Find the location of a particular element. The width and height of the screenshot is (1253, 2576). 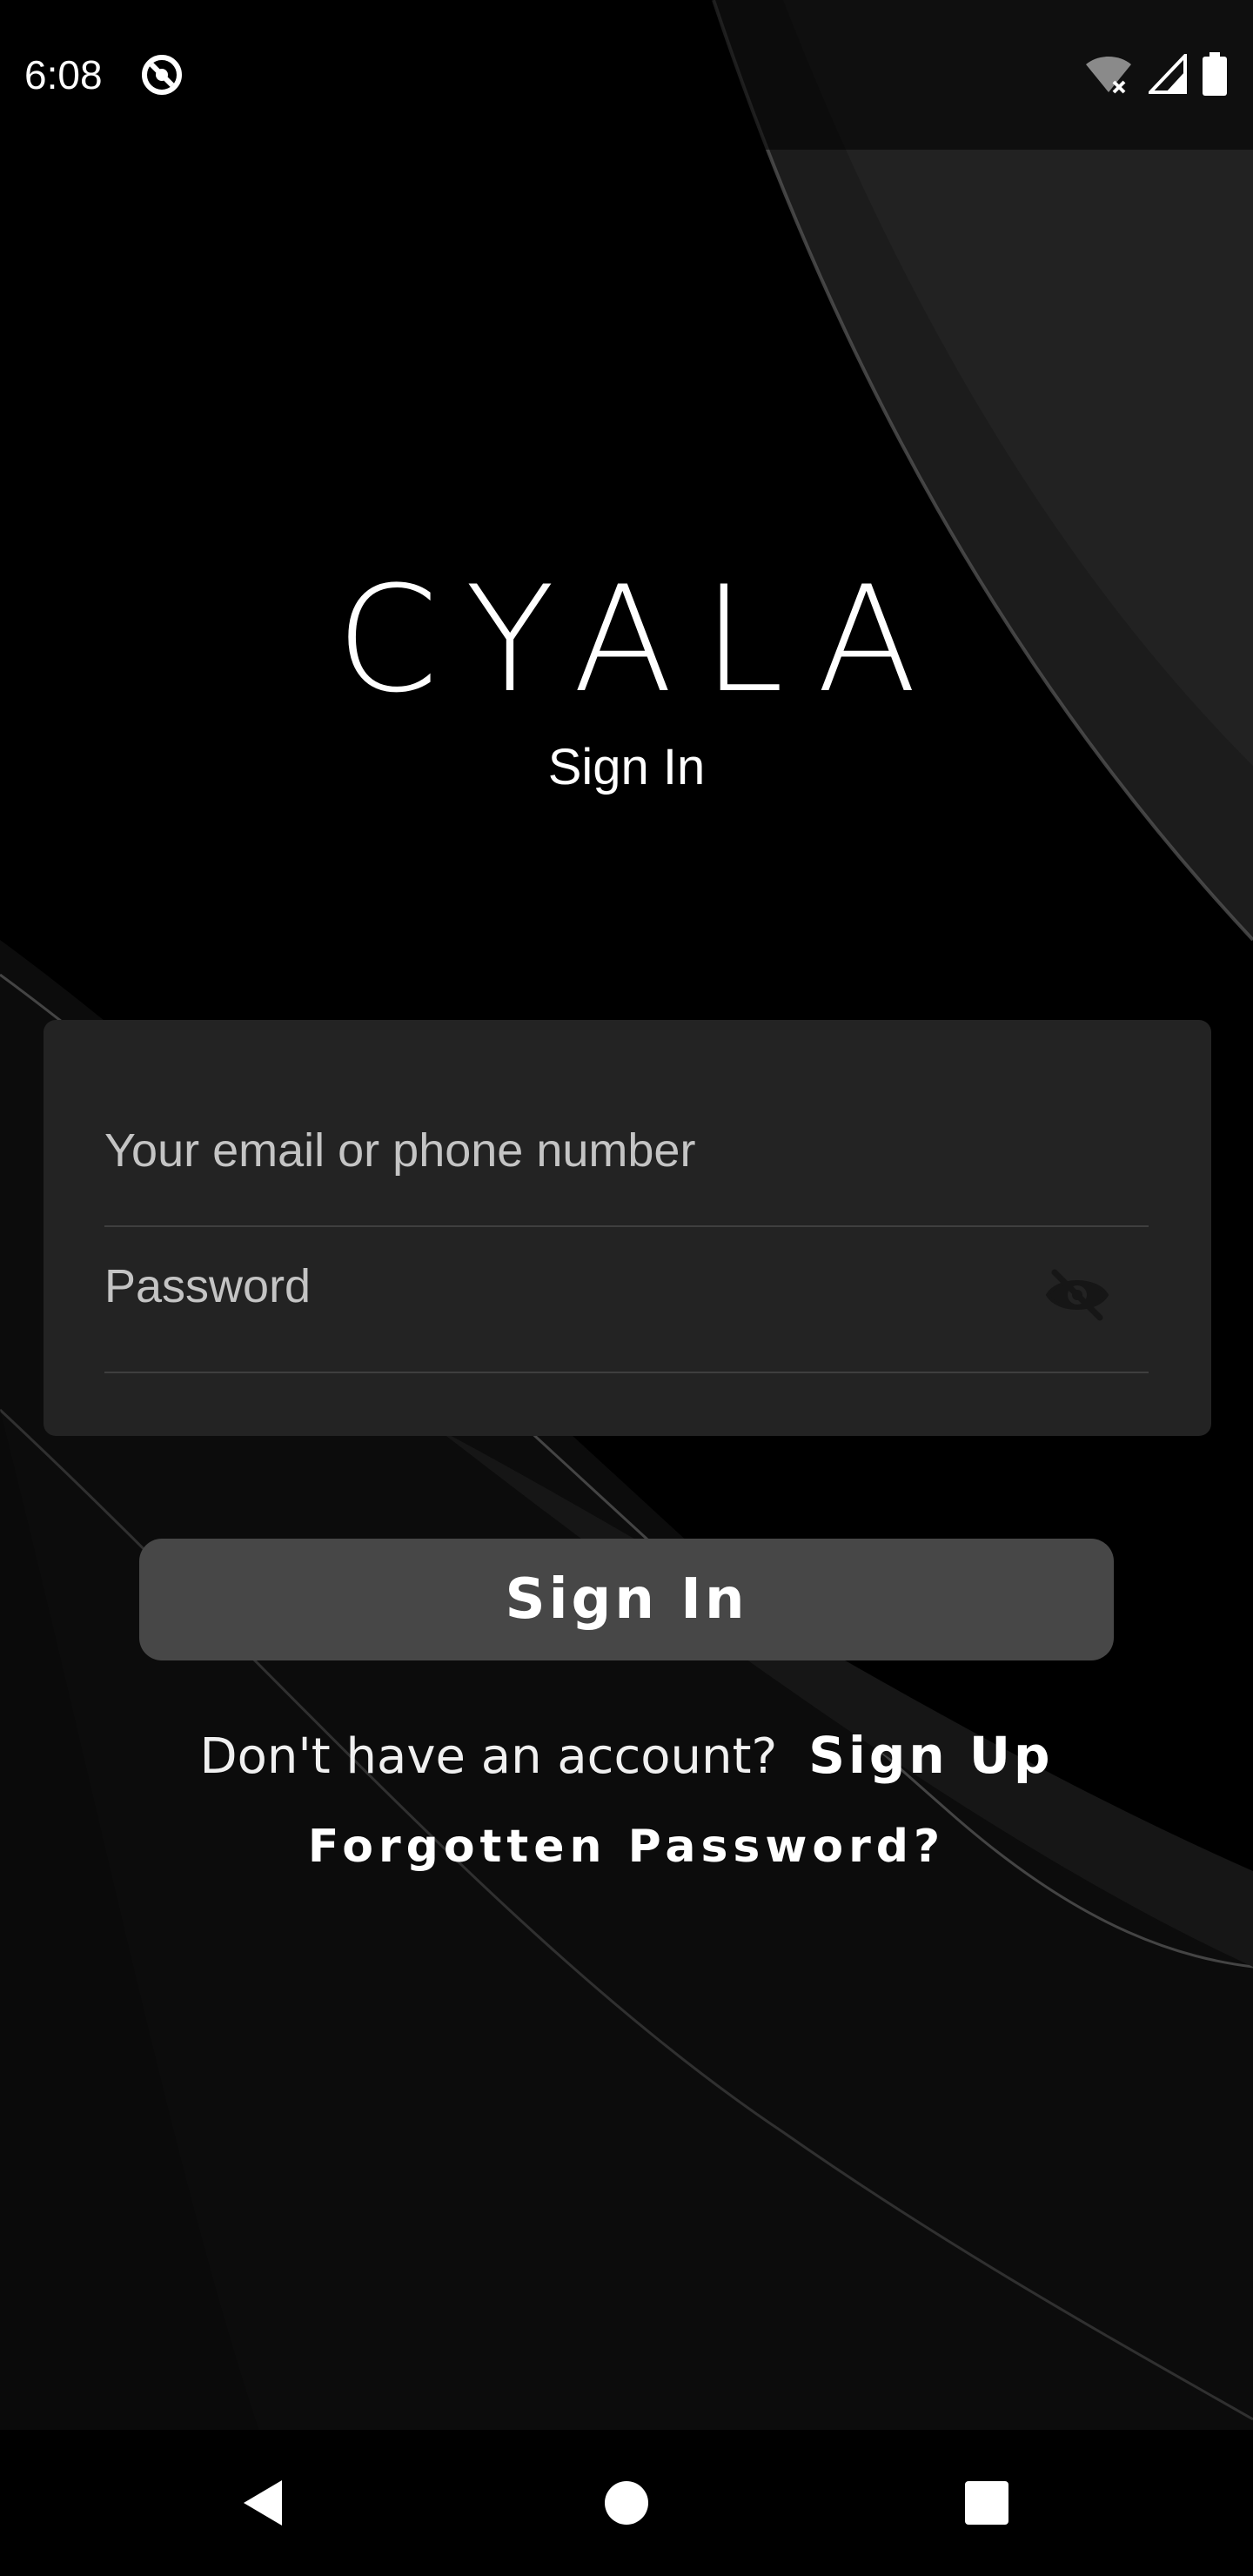

app-logo: CYALA is located at coordinates (641, 639).